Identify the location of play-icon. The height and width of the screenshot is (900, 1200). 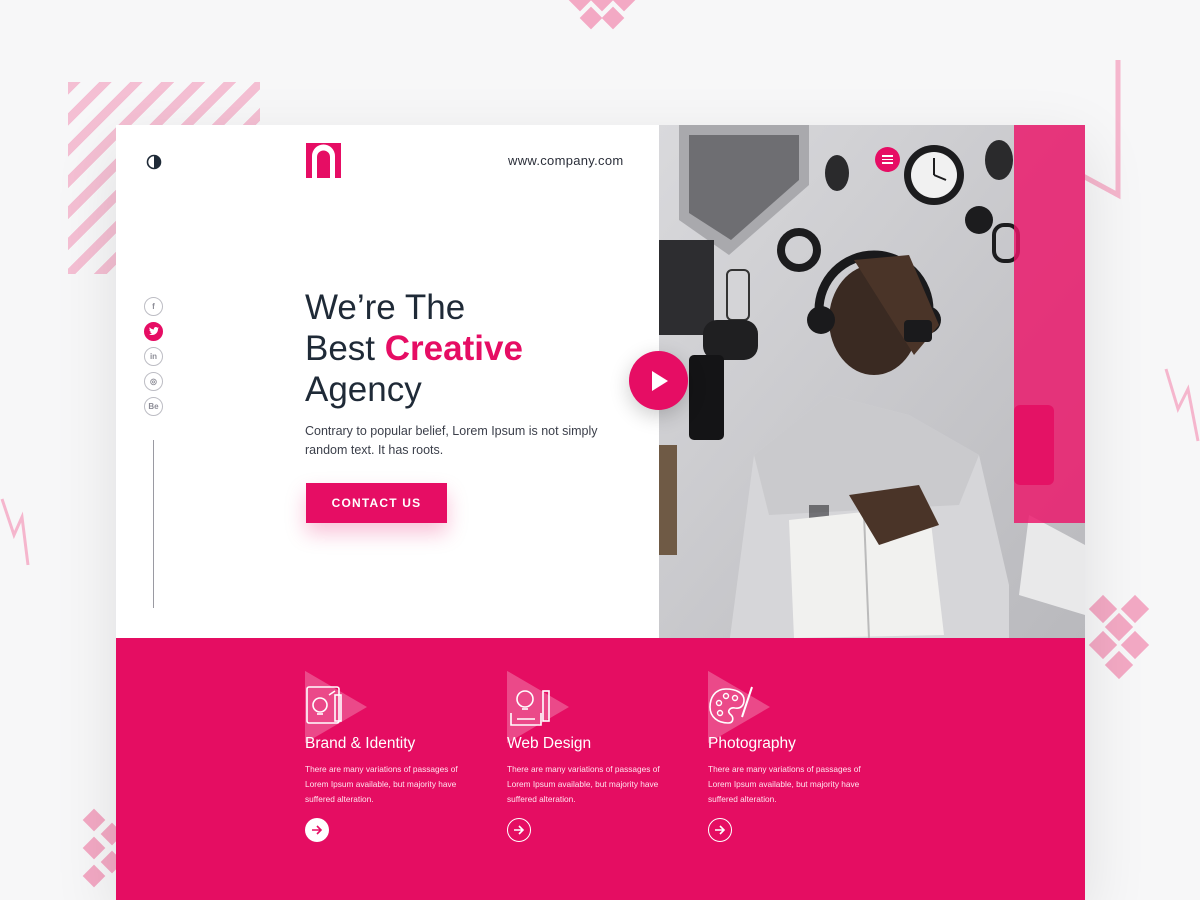
(659, 380).